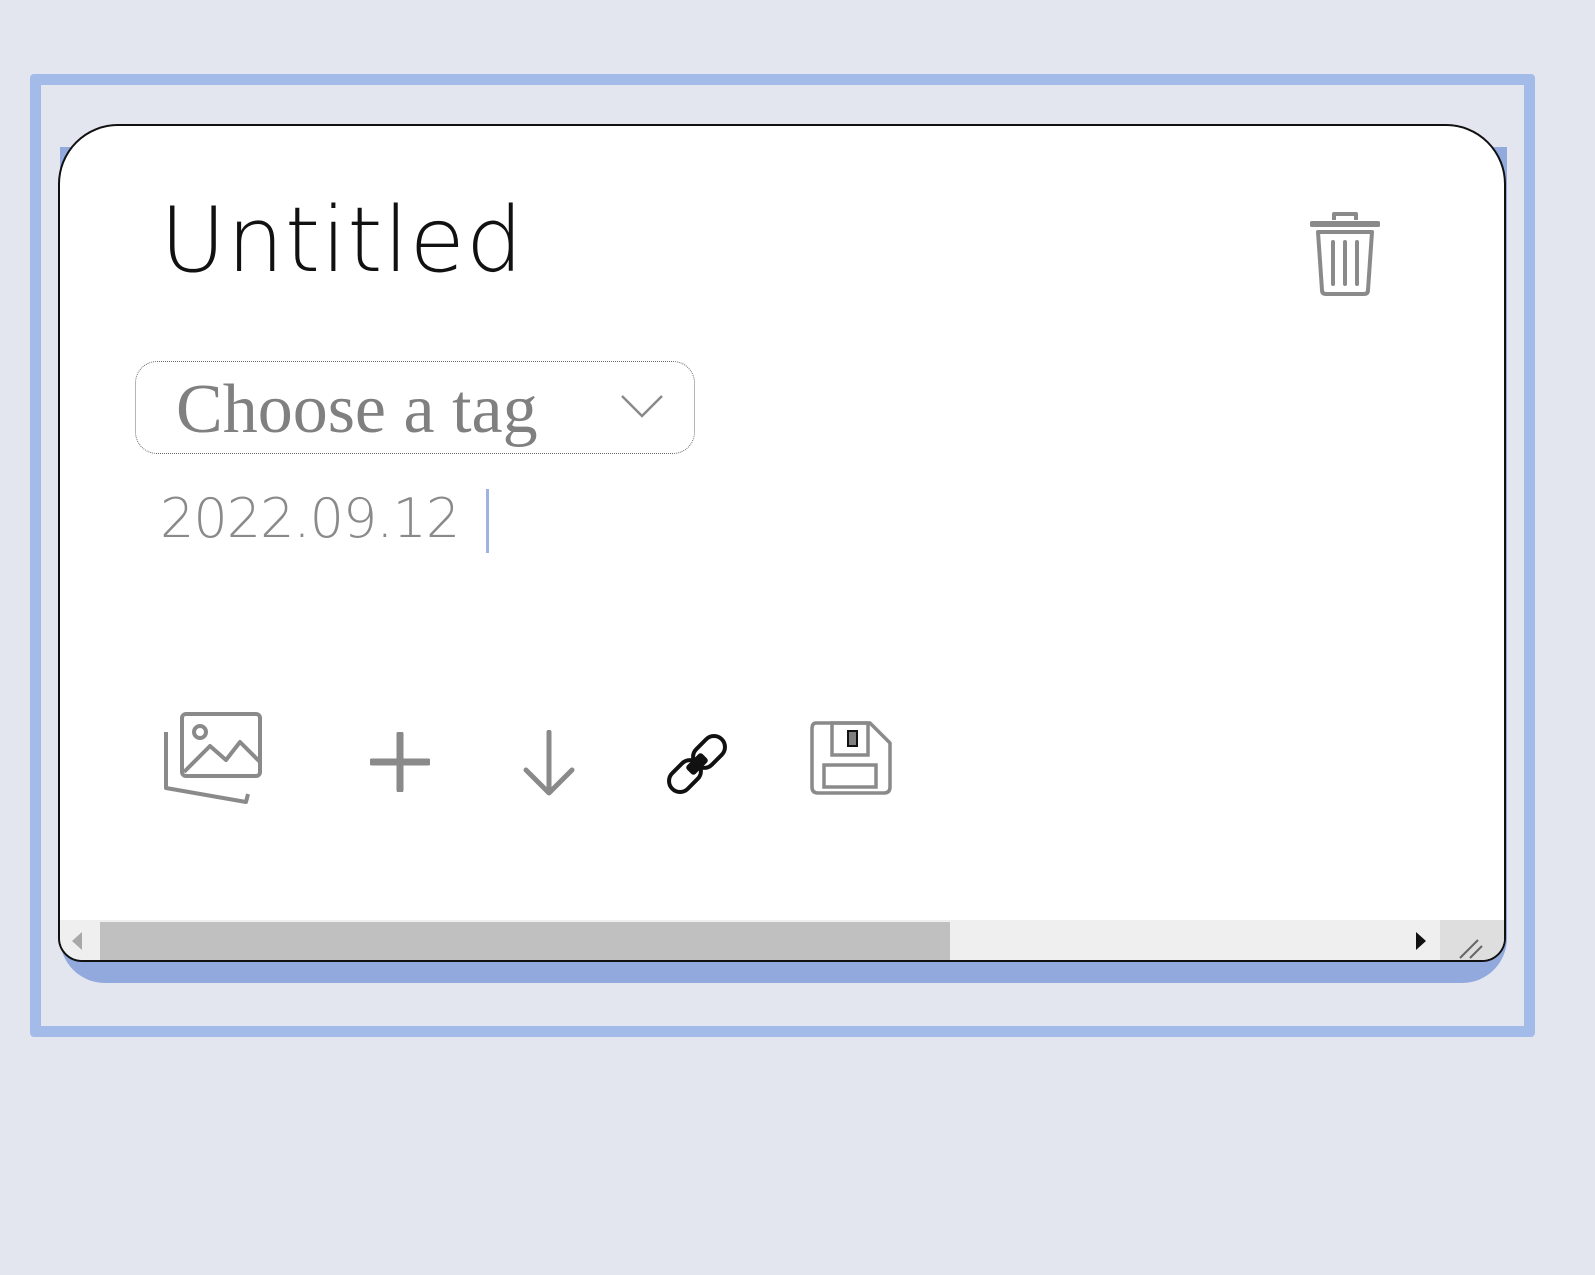 Image resolution: width=1595 pixels, height=1275 pixels. Describe the element at coordinates (400, 762) in the screenshot. I see `plus-icon` at that location.